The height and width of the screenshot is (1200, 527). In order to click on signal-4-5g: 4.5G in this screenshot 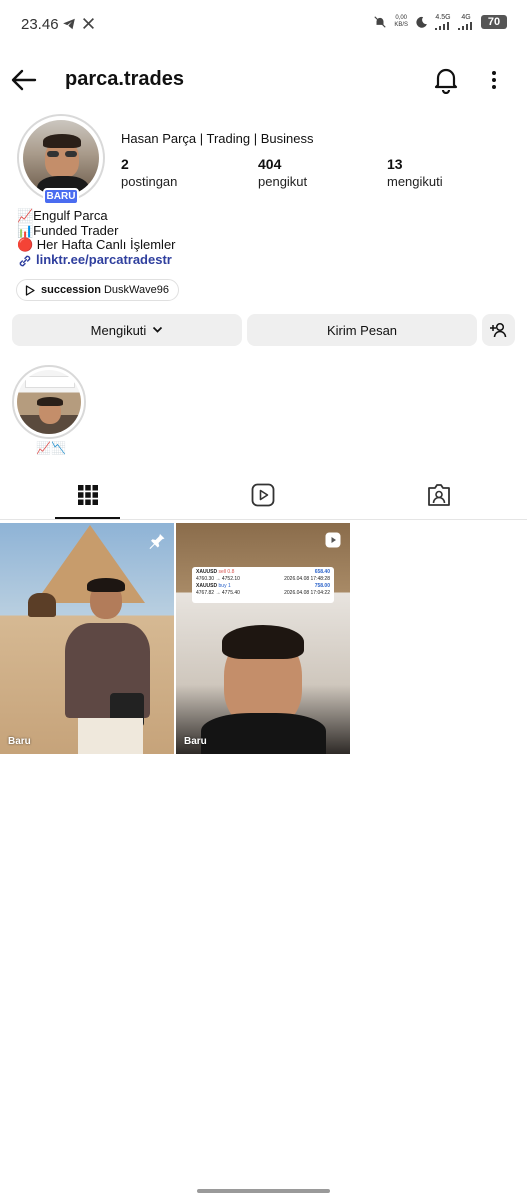, I will do `click(443, 22)`.